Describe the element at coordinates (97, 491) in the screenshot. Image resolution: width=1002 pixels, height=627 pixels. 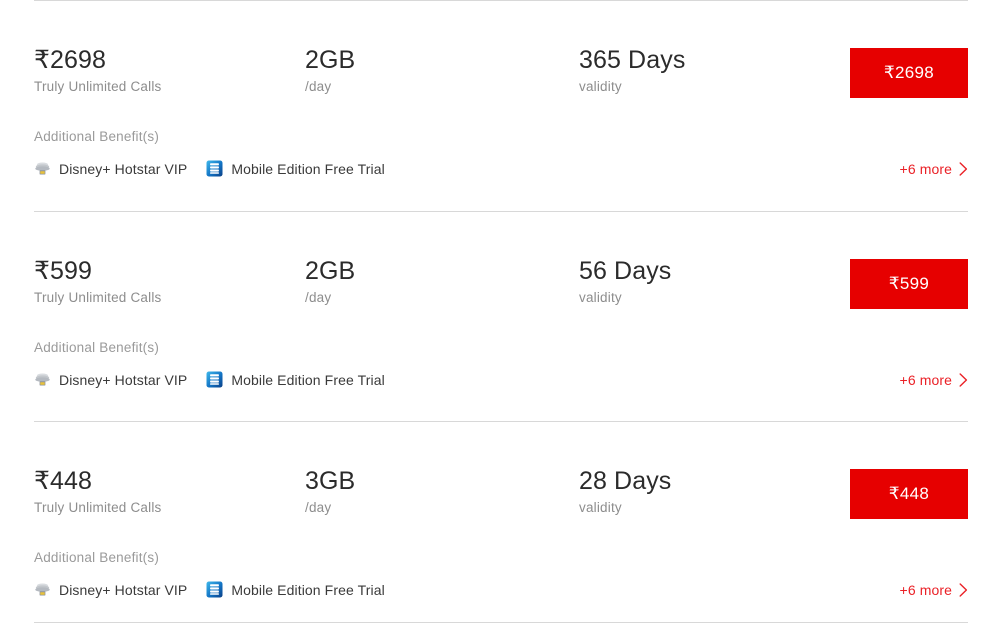
I see `plan-price-column: ₹448 Truly Unlimited Calls` at that location.